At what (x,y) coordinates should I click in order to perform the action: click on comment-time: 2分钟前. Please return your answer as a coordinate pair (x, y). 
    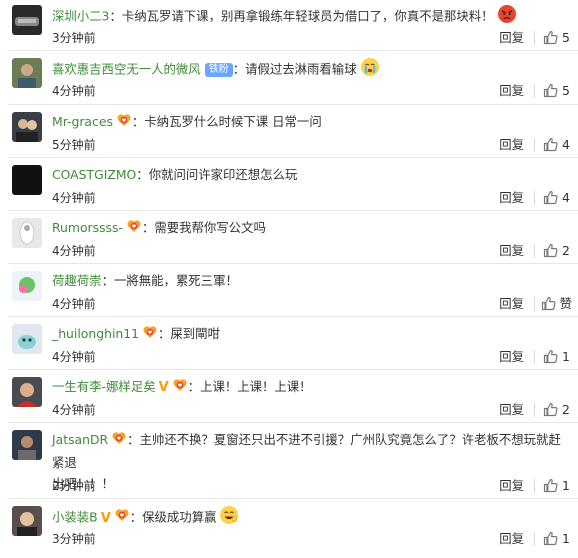
    Looking at the image, I should click on (74, 486).